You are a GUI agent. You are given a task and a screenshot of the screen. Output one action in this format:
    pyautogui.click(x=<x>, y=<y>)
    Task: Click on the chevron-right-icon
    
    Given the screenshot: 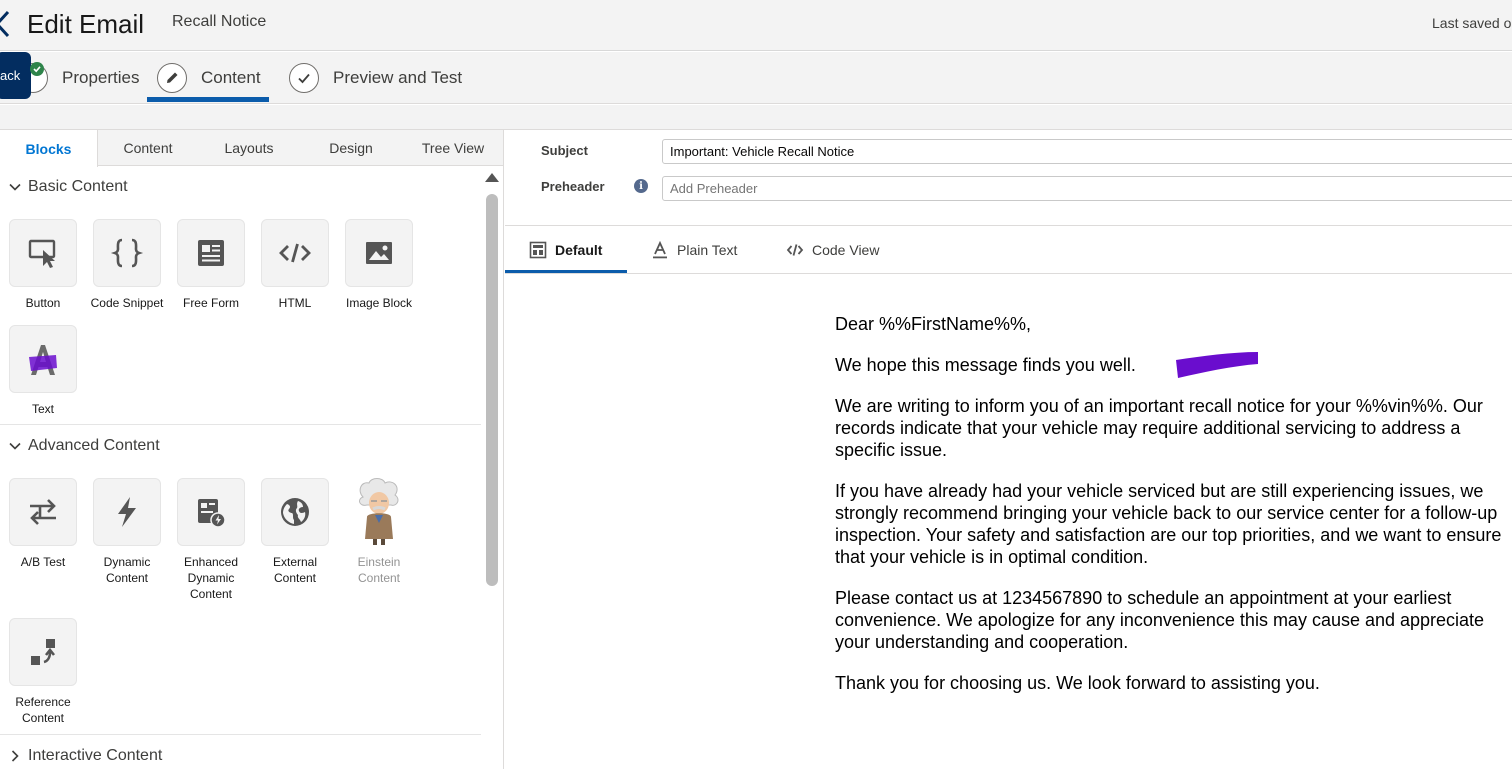 What is the action you would take?
    pyautogui.click(x=15, y=756)
    